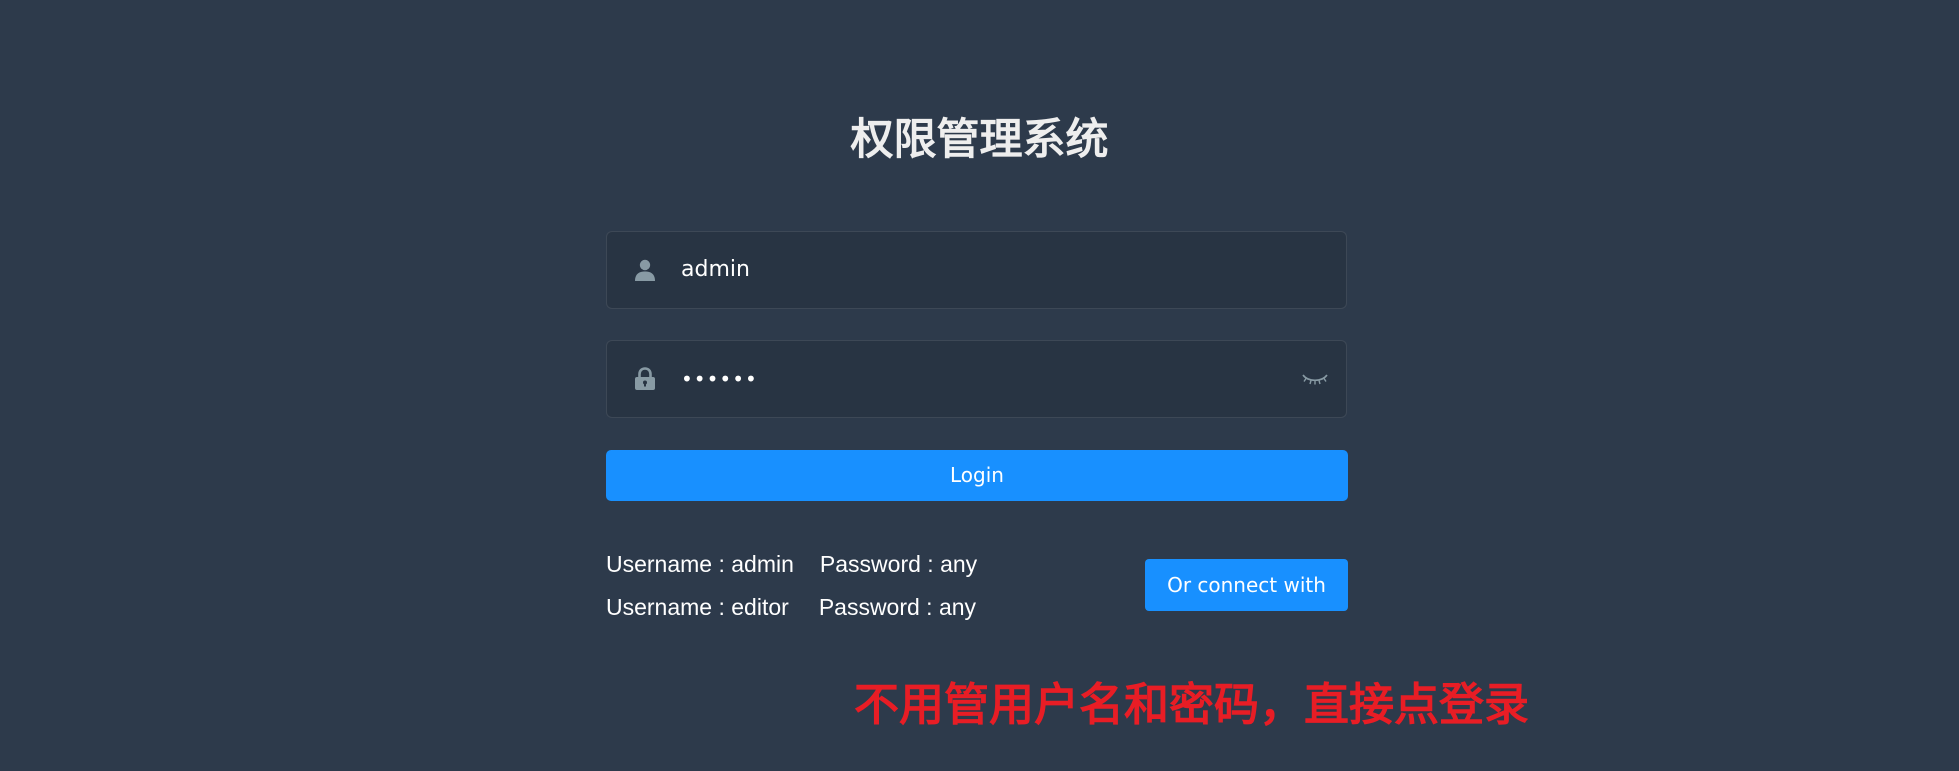  I want to click on username-field, so click(976, 270).